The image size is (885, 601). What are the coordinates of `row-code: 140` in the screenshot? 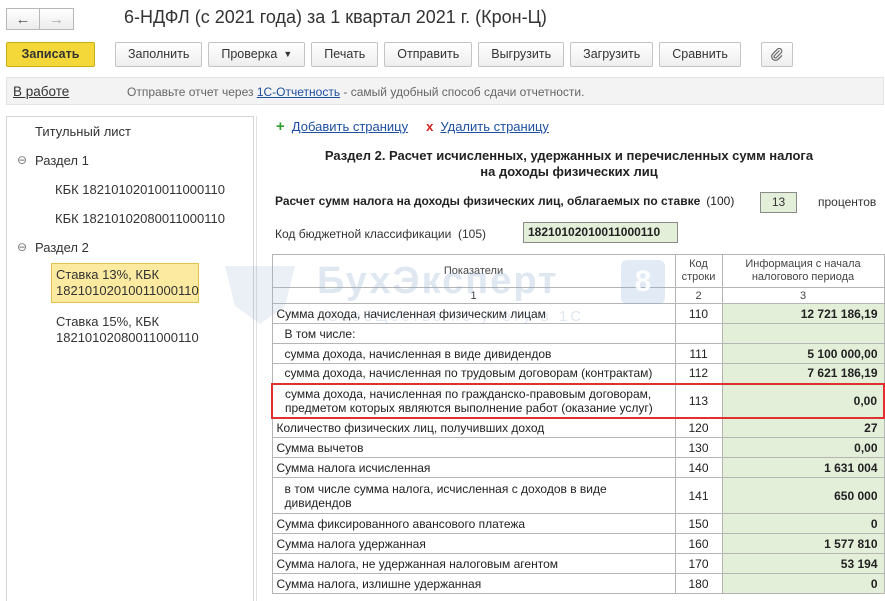 It's located at (698, 467).